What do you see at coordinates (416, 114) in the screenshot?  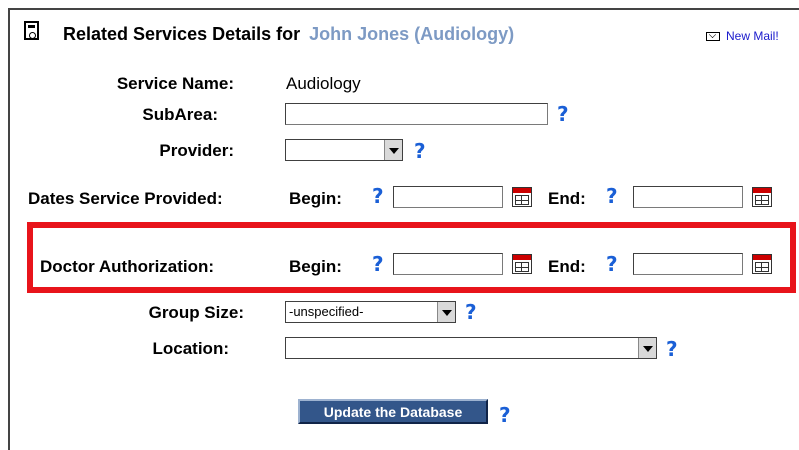 I see `subarea-input` at bounding box center [416, 114].